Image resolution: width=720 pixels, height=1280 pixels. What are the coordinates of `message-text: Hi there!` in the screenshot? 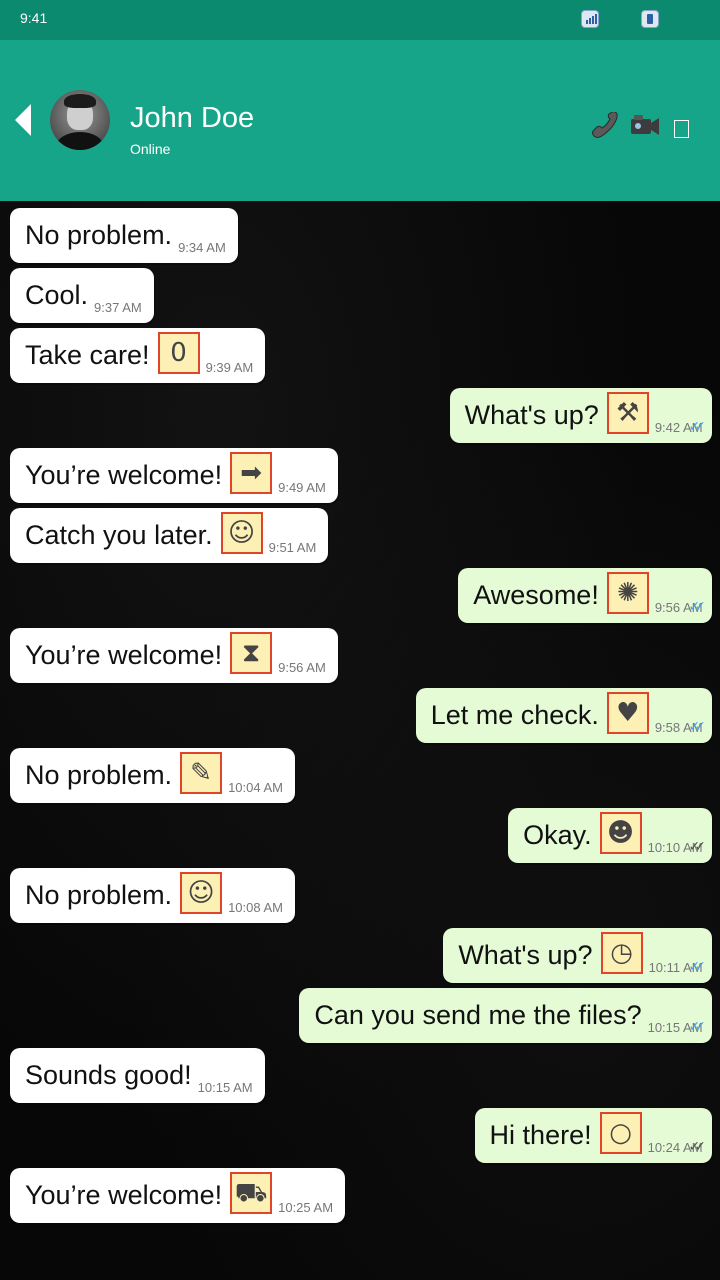 It's located at (540, 1135).